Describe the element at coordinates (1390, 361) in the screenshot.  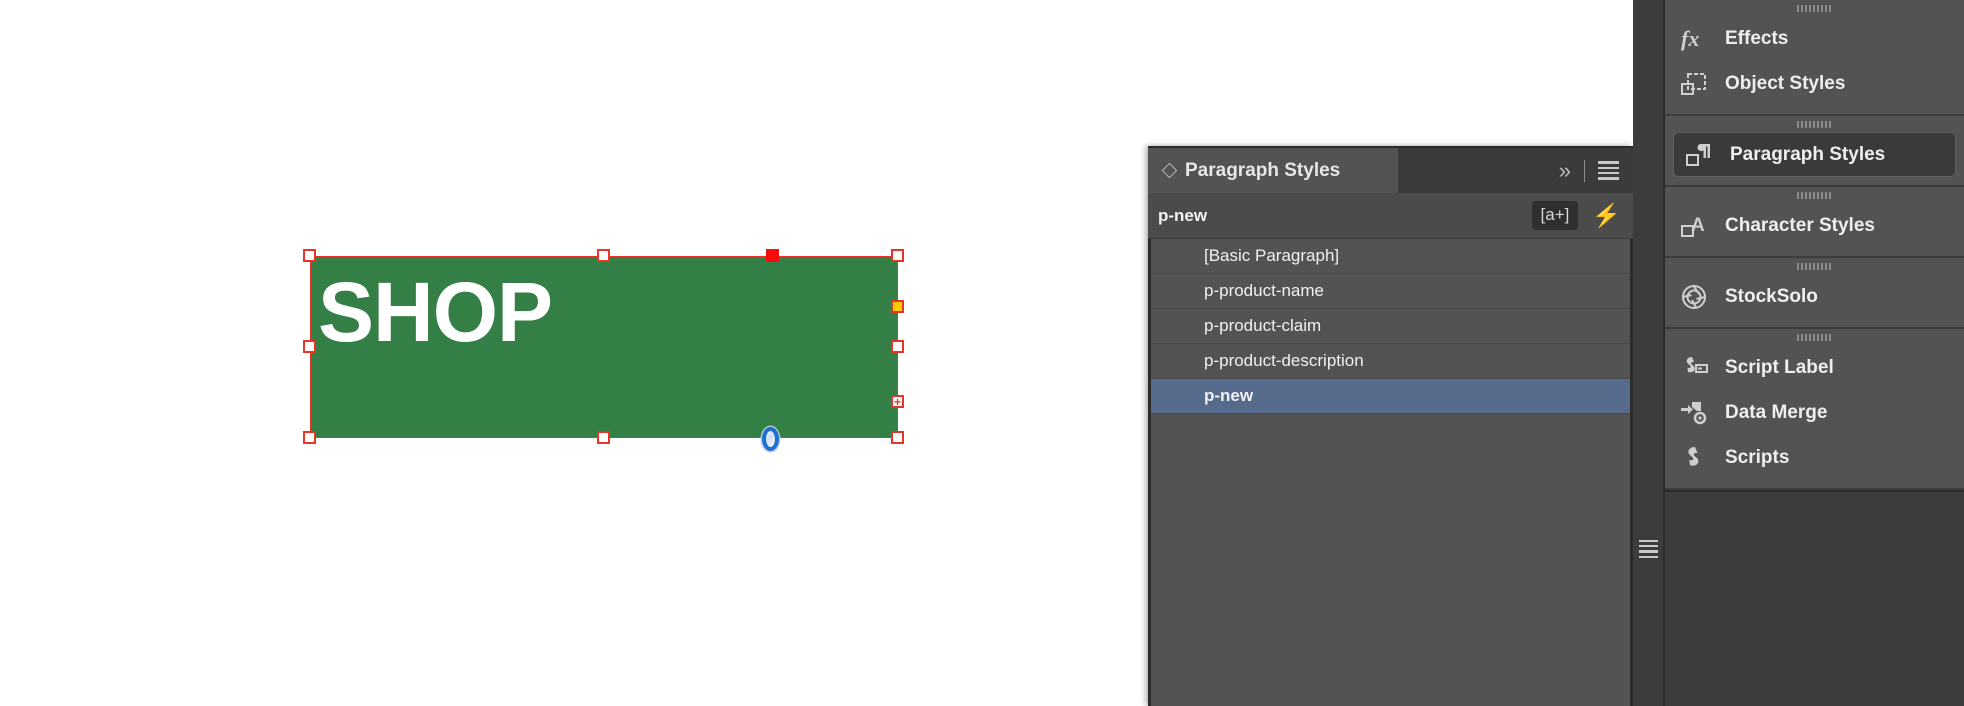
I see `list-item: p-product-description` at that location.